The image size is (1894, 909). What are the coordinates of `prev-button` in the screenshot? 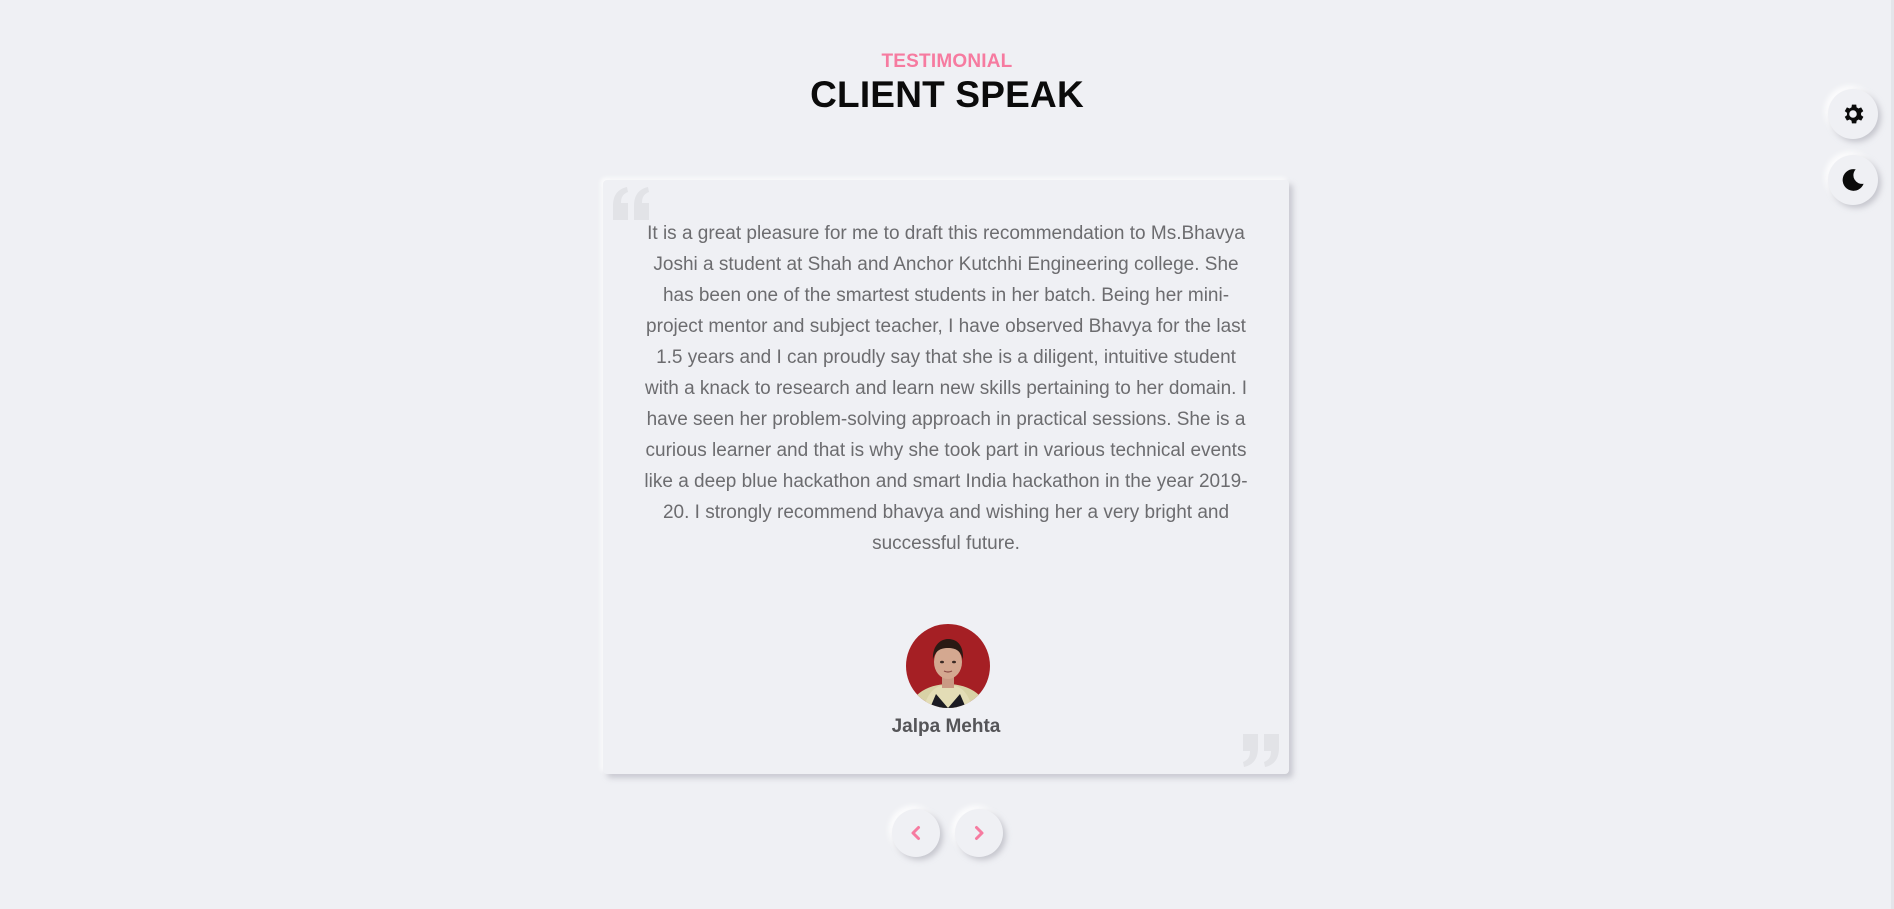 It's located at (916, 833).